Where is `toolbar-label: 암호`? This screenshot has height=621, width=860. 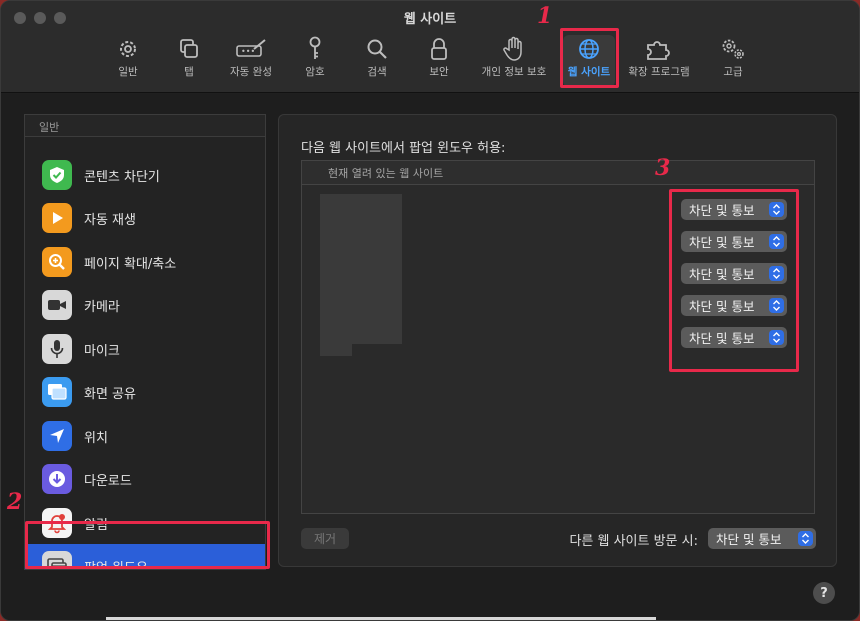
toolbar-label: 암호 is located at coordinates (315, 72).